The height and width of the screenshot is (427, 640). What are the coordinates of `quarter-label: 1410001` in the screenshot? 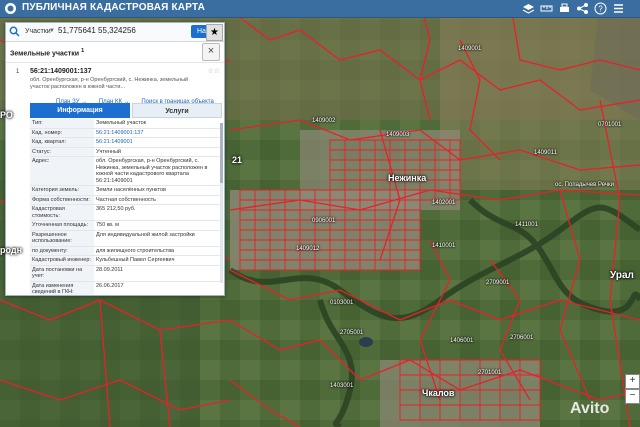 It's located at (444, 246).